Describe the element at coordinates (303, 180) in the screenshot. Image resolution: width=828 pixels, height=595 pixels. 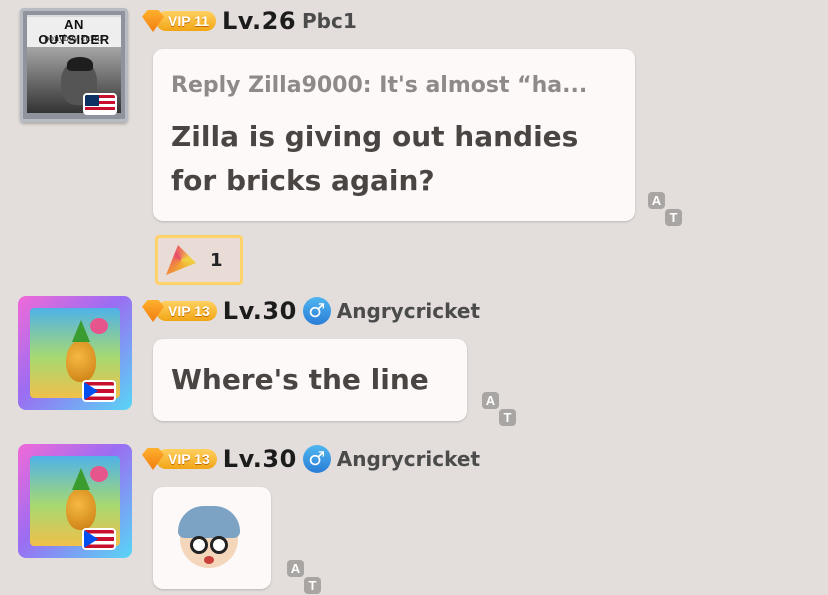
I see `message-line-2: for bricks again?` at that location.